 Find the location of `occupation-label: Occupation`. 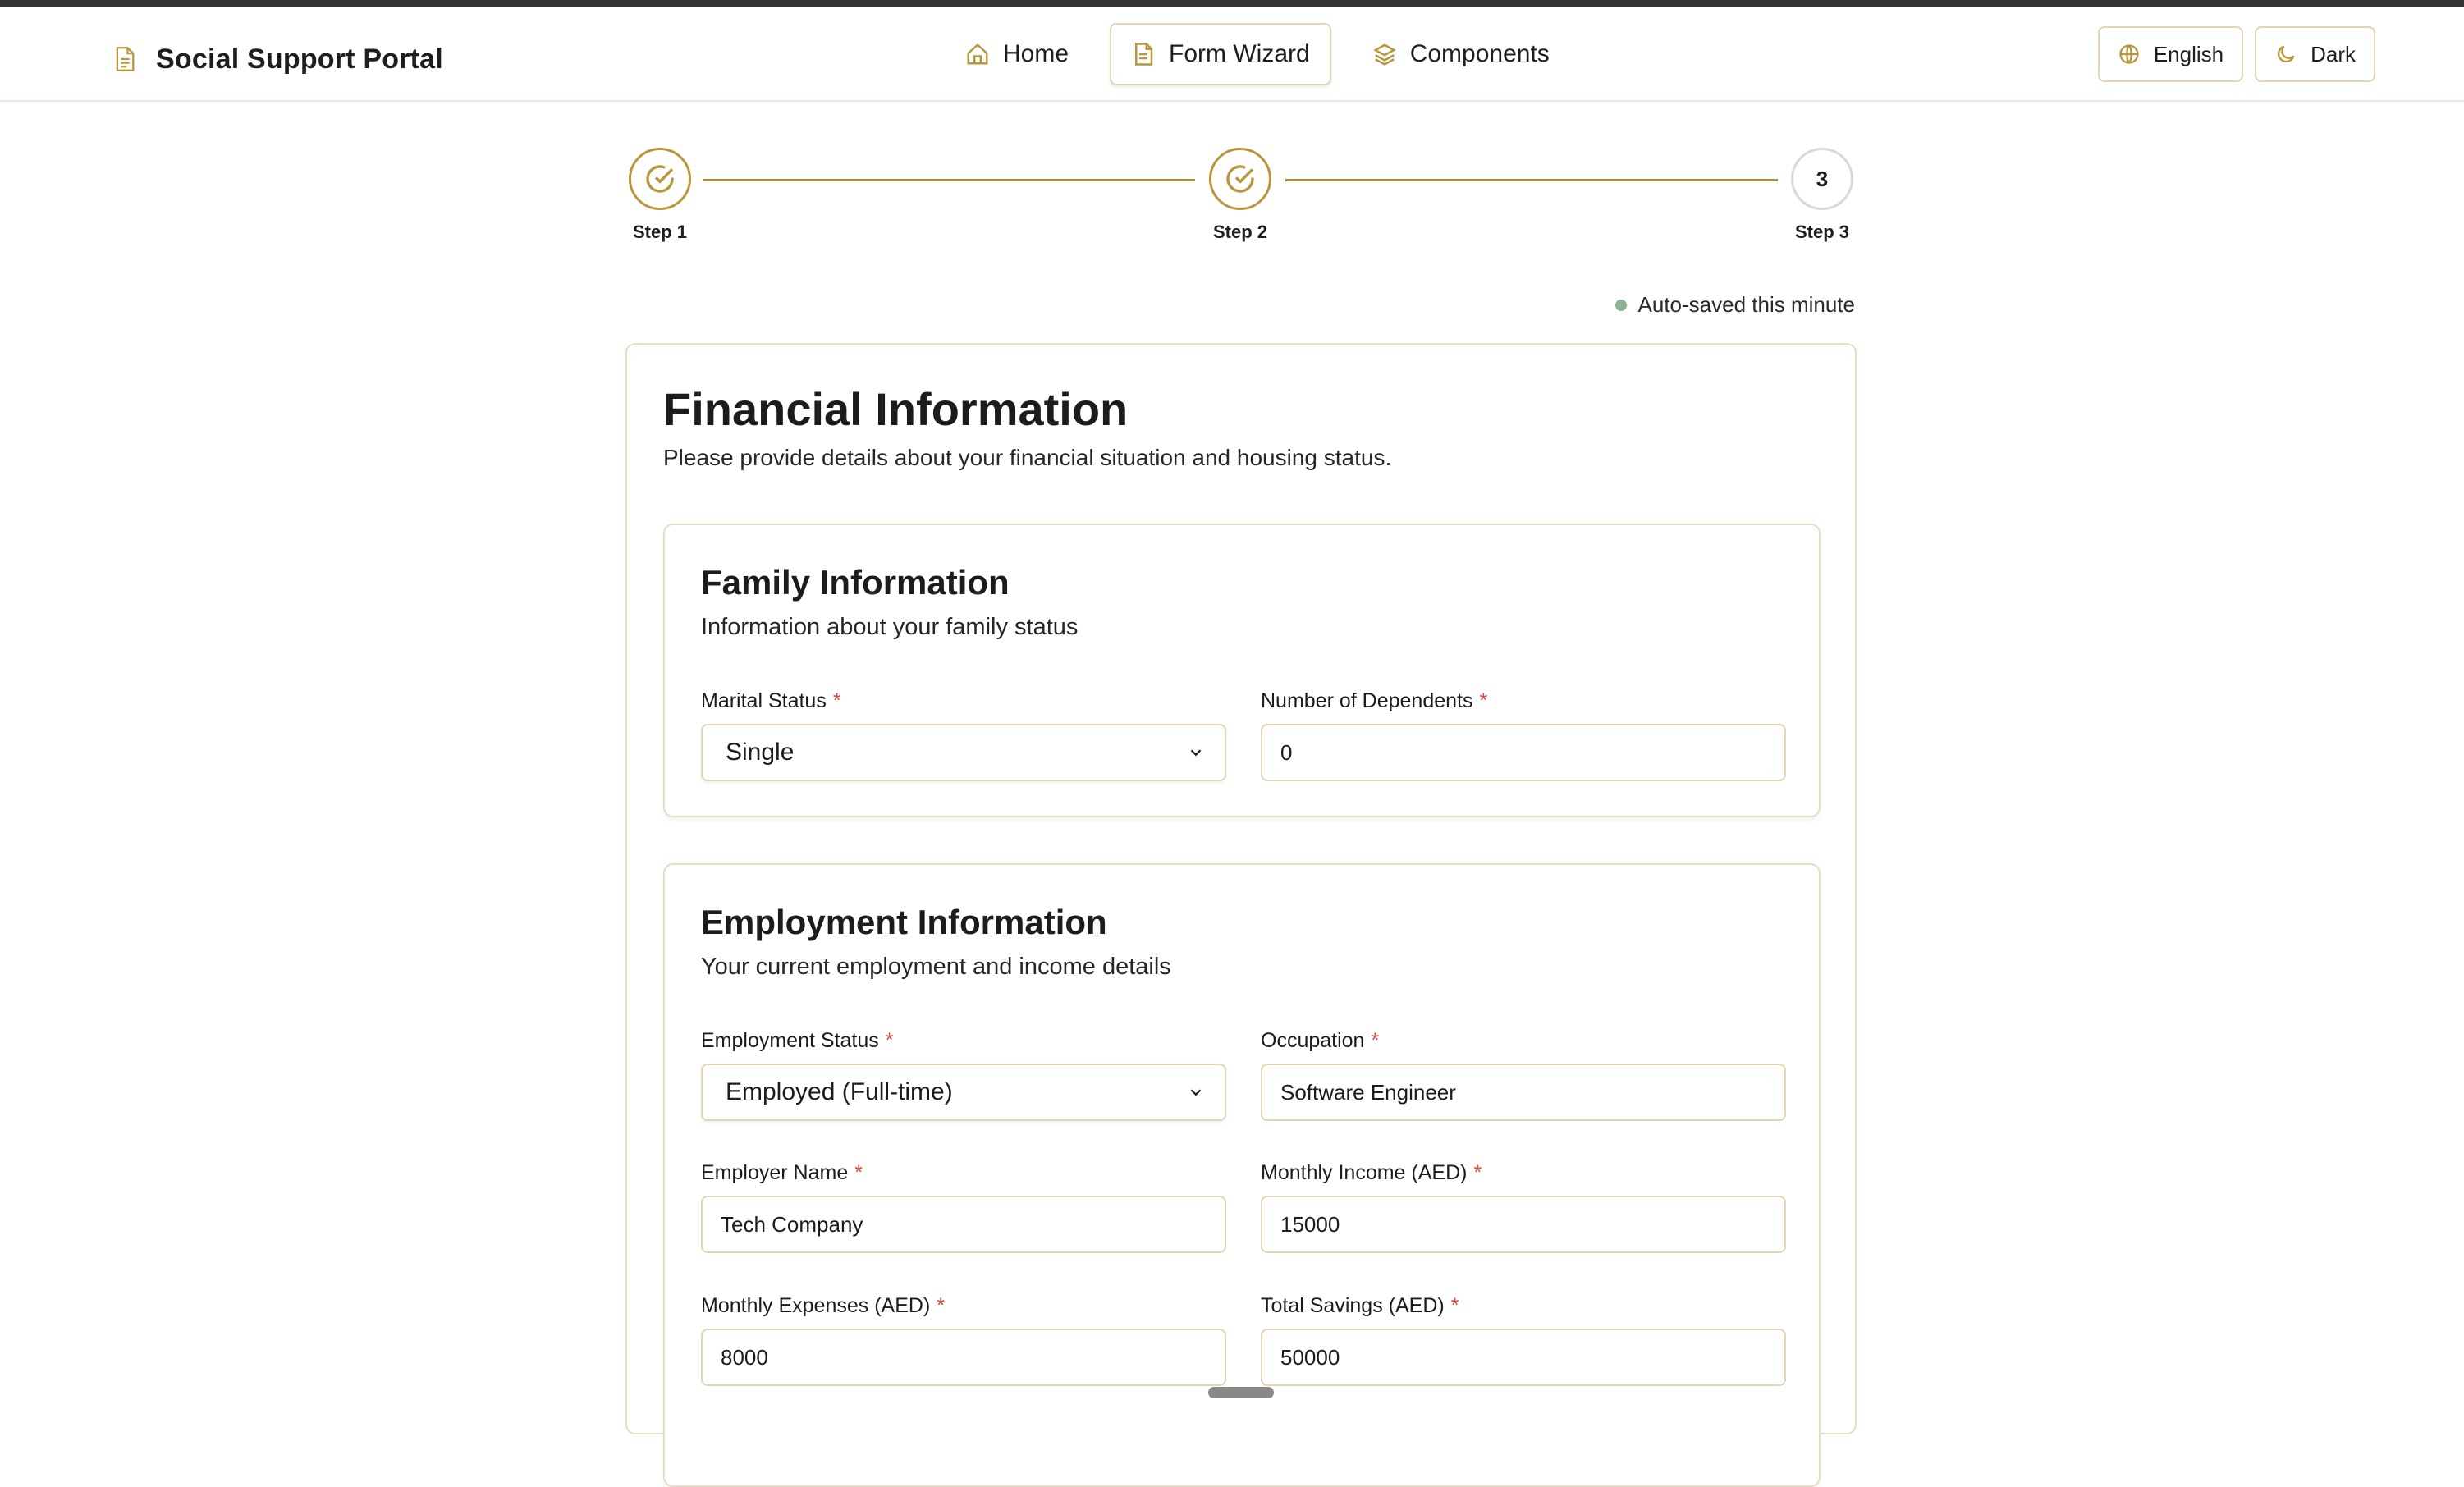

occupation-label: Occupation is located at coordinates (1313, 1040).